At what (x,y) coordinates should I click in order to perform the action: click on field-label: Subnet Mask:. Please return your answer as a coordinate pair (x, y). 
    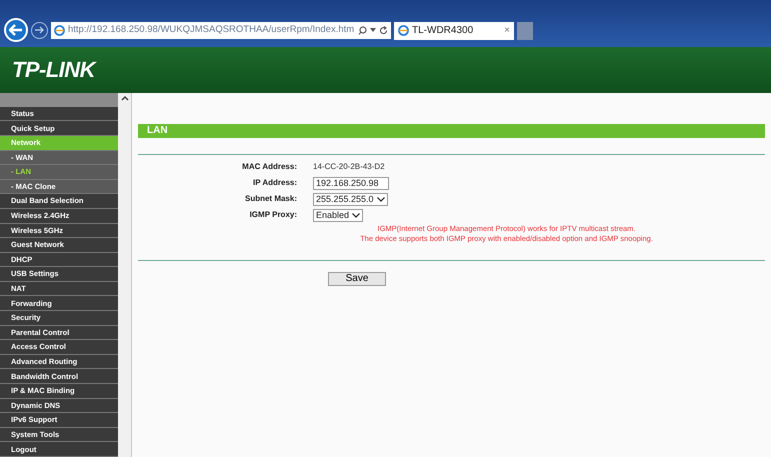
    Looking at the image, I should click on (271, 199).